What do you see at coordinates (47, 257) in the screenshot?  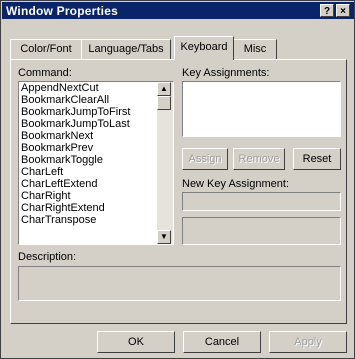 I see `description-label: Description:` at bounding box center [47, 257].